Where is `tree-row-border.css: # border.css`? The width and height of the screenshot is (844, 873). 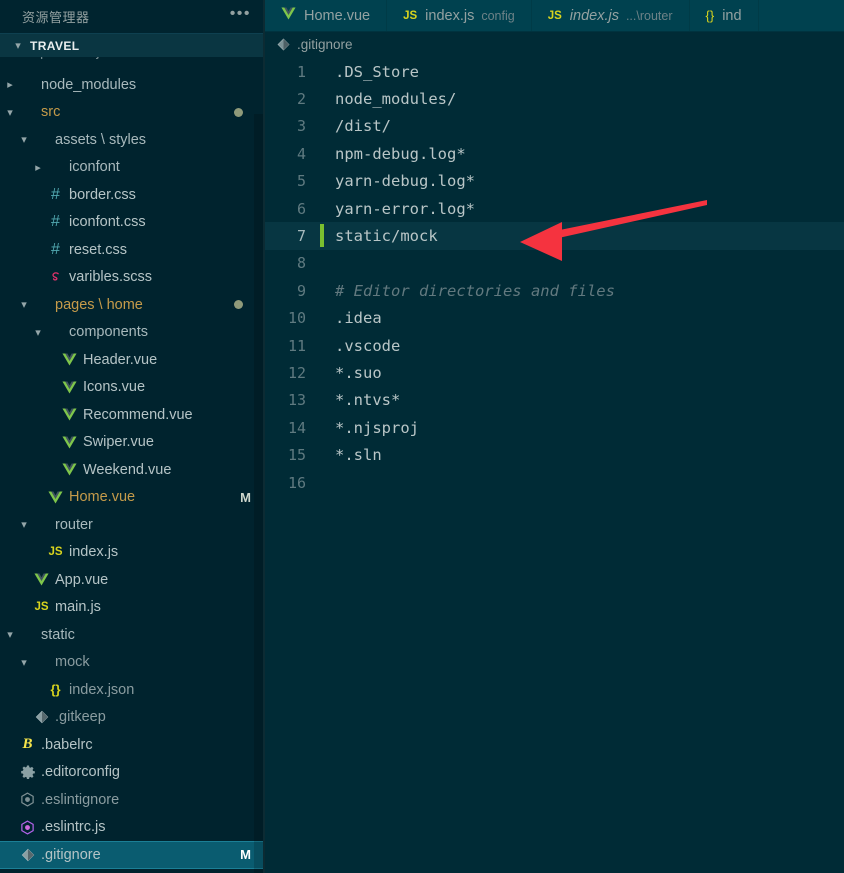 tree-row-border.css: # border.css is located at coordinates (132, 195).